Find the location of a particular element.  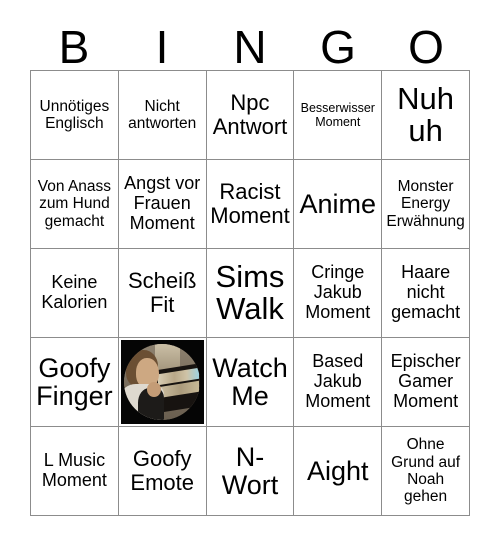

bingo-cell-label: Watch Me is located at coordinates (250, 381).